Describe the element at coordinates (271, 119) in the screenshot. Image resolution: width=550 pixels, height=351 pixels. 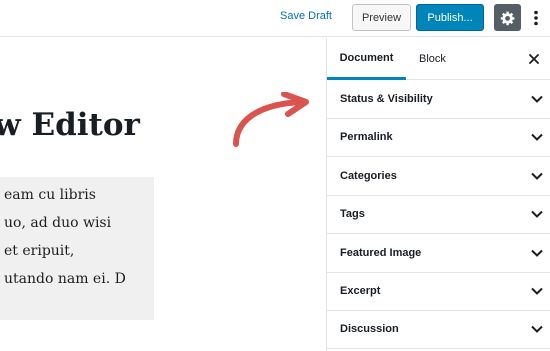
I see `curved-arrow-icon` at that location.